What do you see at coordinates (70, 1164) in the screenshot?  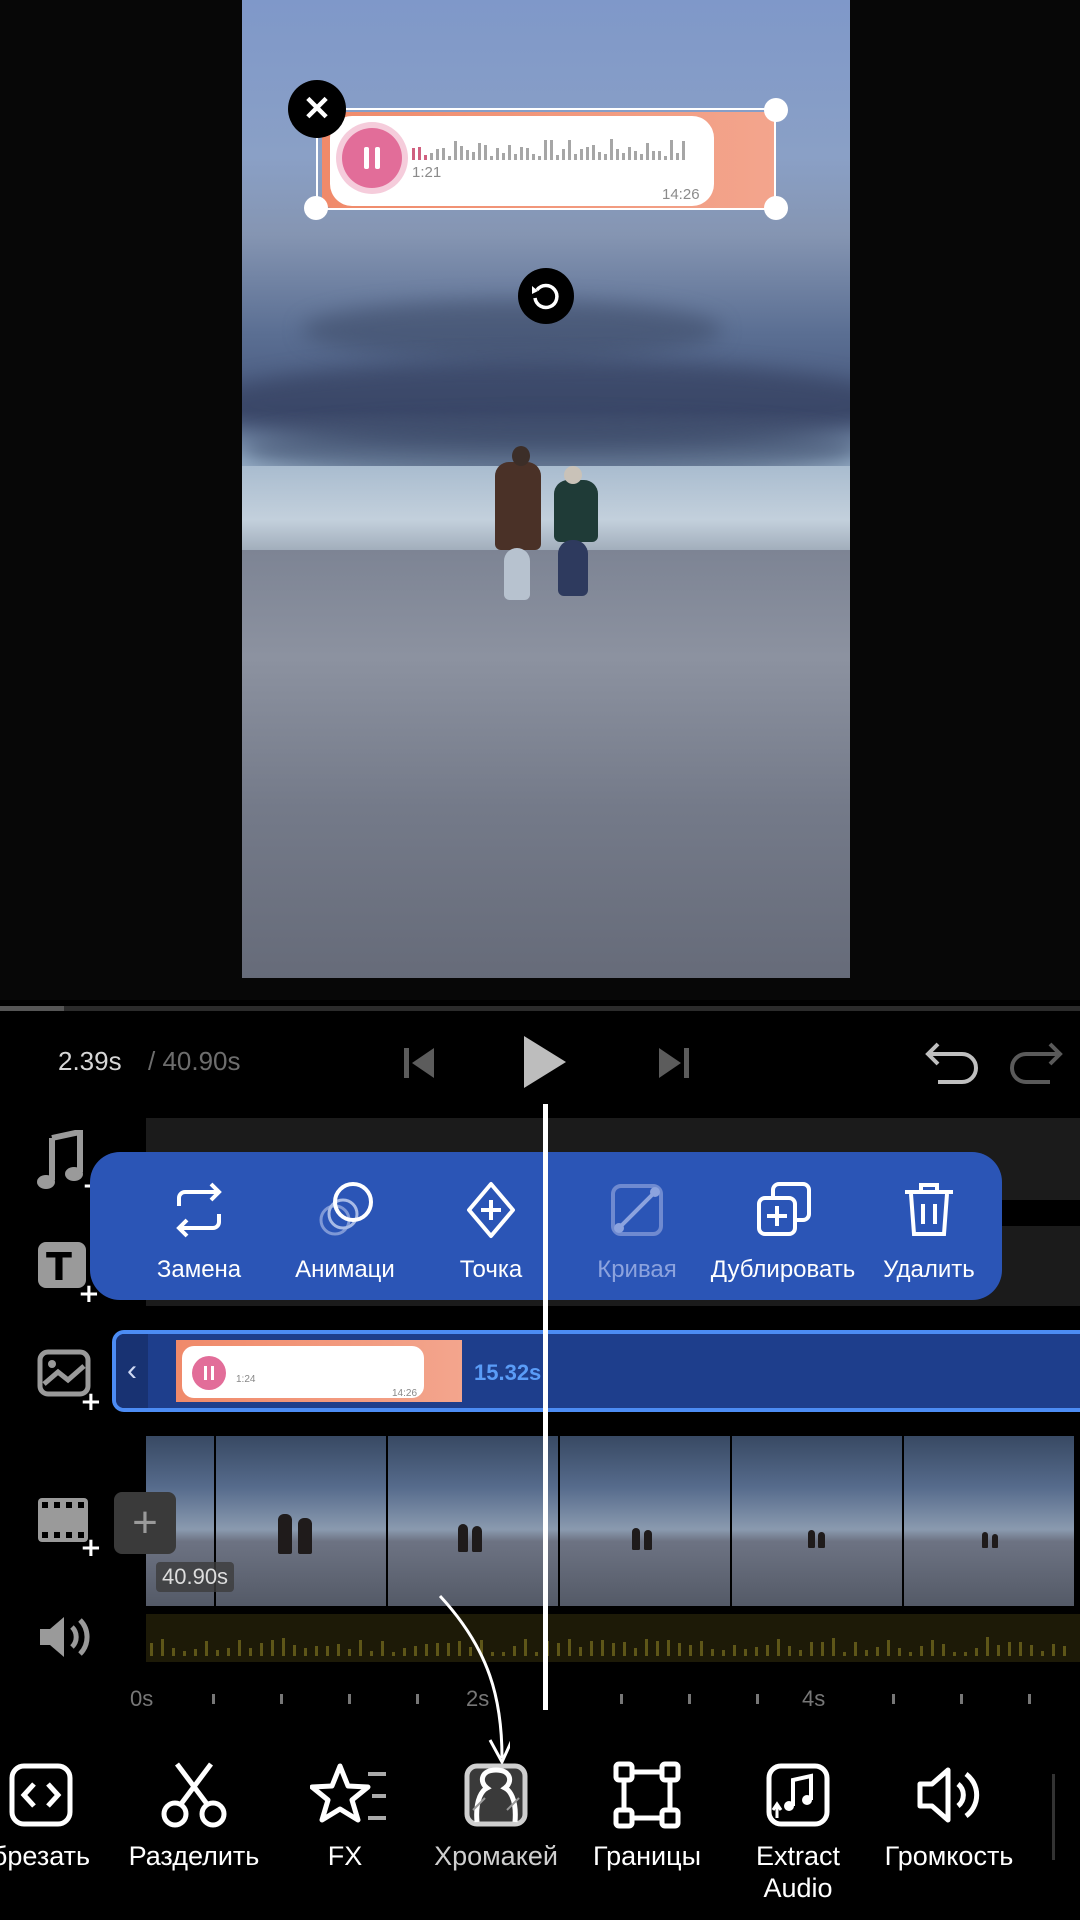 I see `add-music-icon: +` at bounding box center [70, 1164].